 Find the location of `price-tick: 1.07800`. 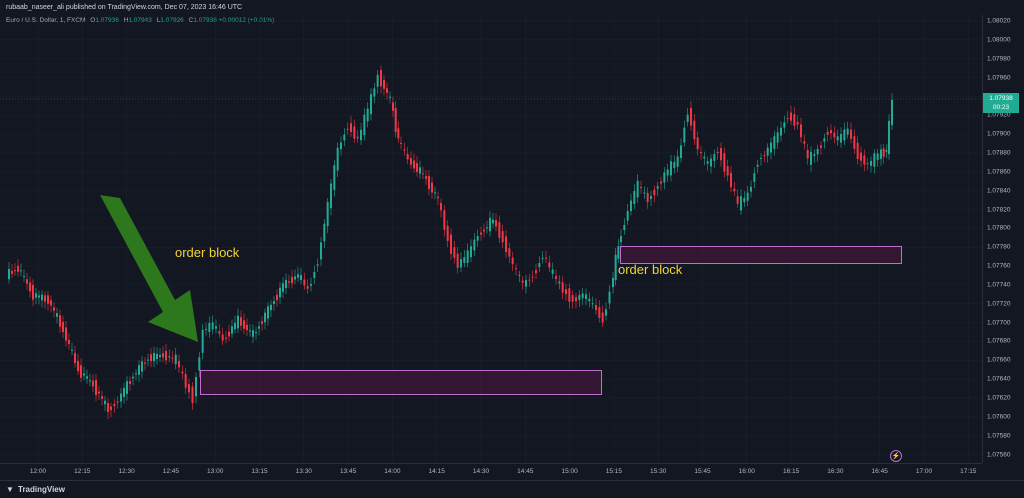

price-tick: 1.07800 is located at coordinates (999, 228).